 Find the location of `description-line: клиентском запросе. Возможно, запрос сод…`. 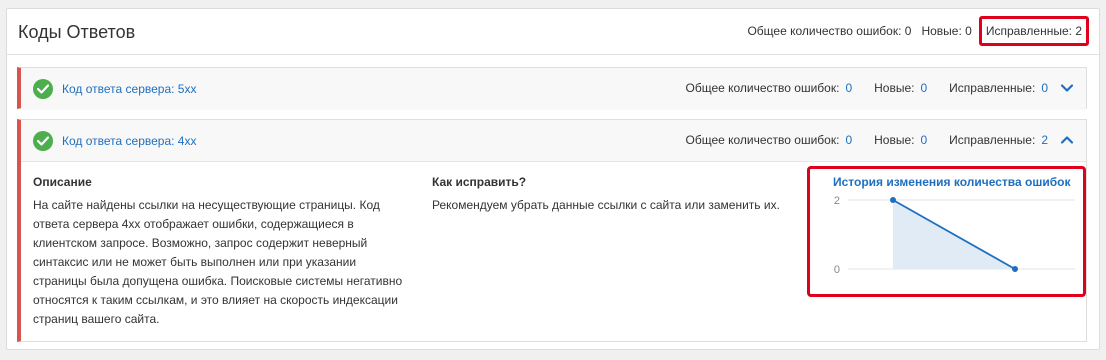

description-line: клиентском запросе. Возможно, запрос сод… is located at coordinates (200, 243).